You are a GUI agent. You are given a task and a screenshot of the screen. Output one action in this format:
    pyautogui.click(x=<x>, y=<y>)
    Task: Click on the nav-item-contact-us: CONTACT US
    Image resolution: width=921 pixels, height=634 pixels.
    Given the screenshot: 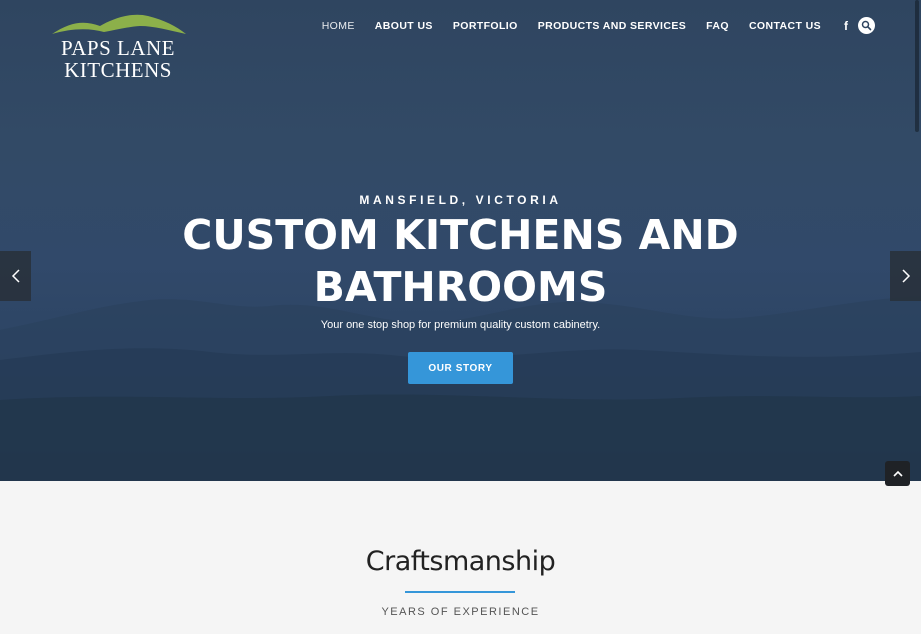 What is the action you would take?
    pyautogui.click(x=785, y=26)
    